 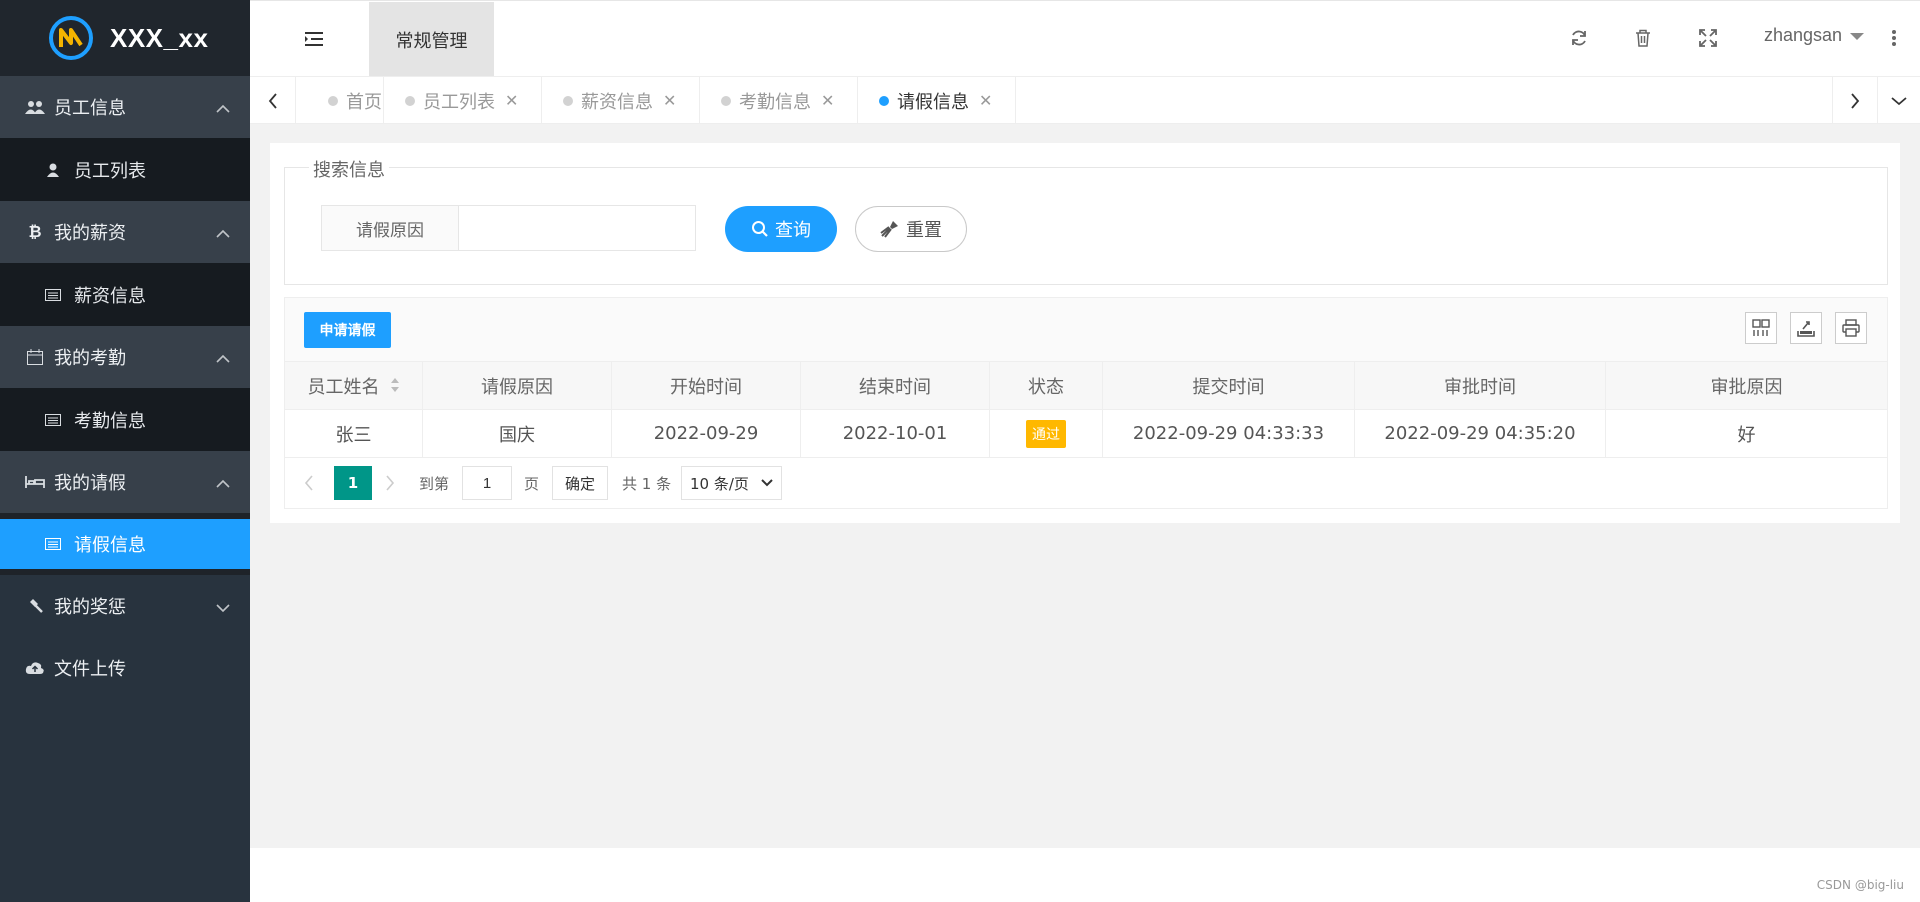 What do you see at coordinates (793, 230) in the screenshot?
I see `query-button-label: 查询` at bounding box center [793, 230].